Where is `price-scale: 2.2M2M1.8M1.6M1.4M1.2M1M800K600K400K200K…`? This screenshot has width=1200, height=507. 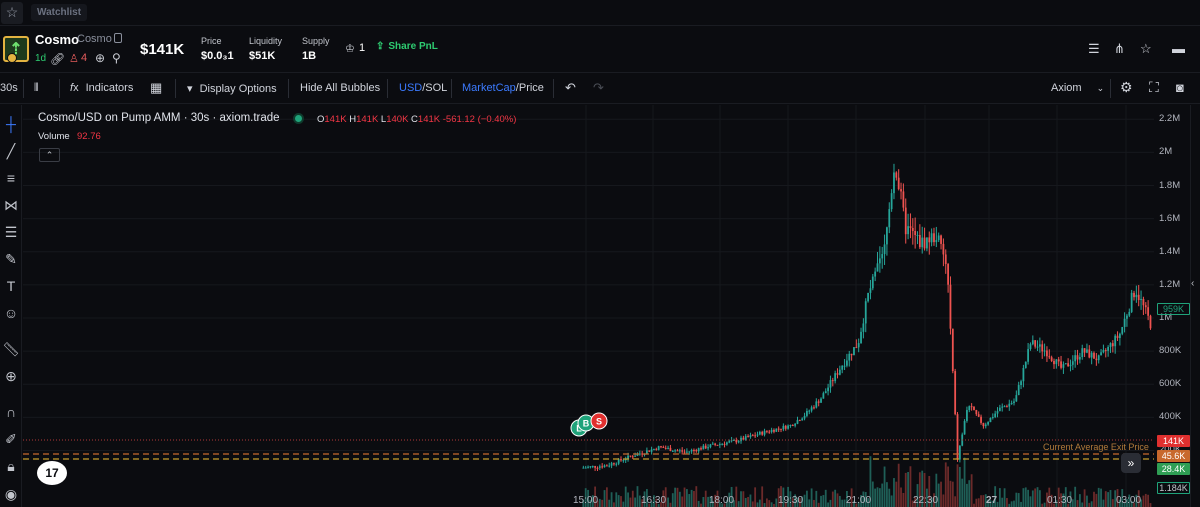 price-scale: 2.2M2M1.8M1.6M1.4M1.2M1M800K600K400K200K… is located at coordinates (1172, 306).